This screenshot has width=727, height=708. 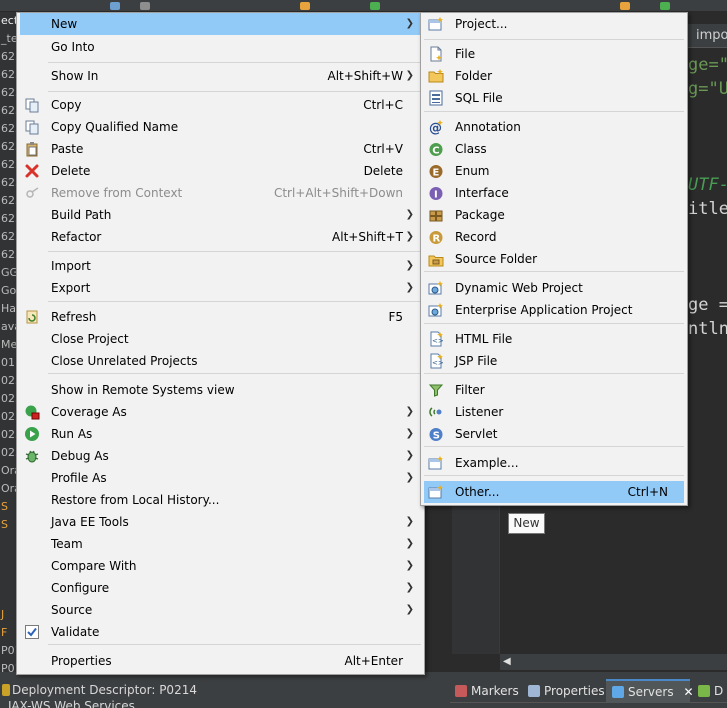 What do you see at coordinates (554, 149) in the screenshot?
I see `new-submenu-item-class: C Class` at bounding box center [554, 149].